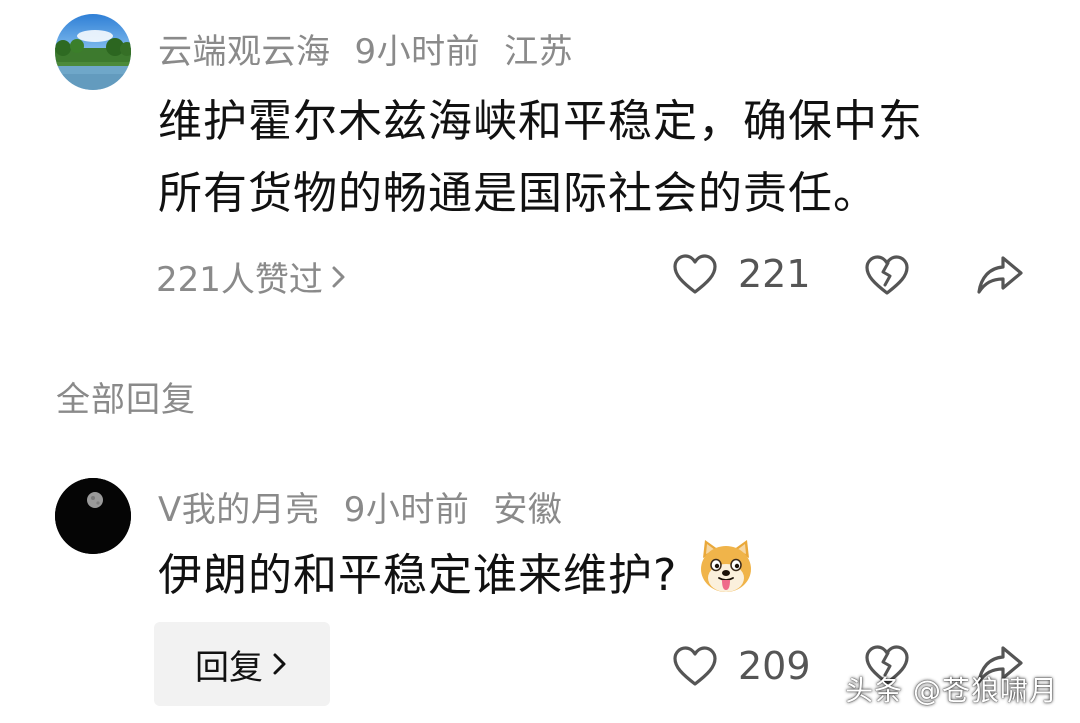 The image size is (1080, 723). What do you see at coordinates (774, 274) in the screenshot?
I see `comment-like-count: 221` at bounding box center [774, 274].